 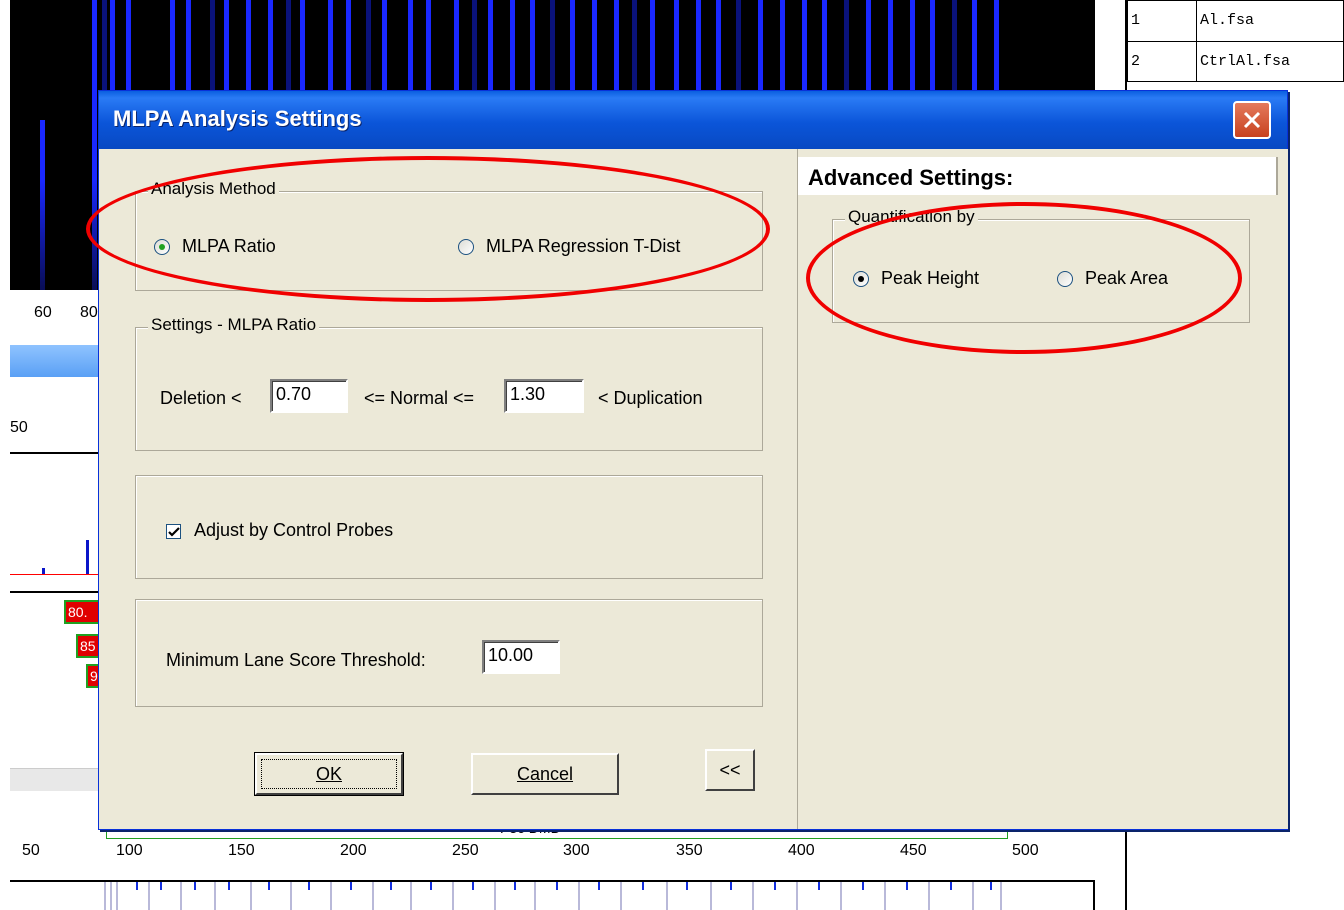 What do you see at coordinates (213, 189) in the screenshot?
I see `group-label: Analysis Method` at bounding box center [213, 189].